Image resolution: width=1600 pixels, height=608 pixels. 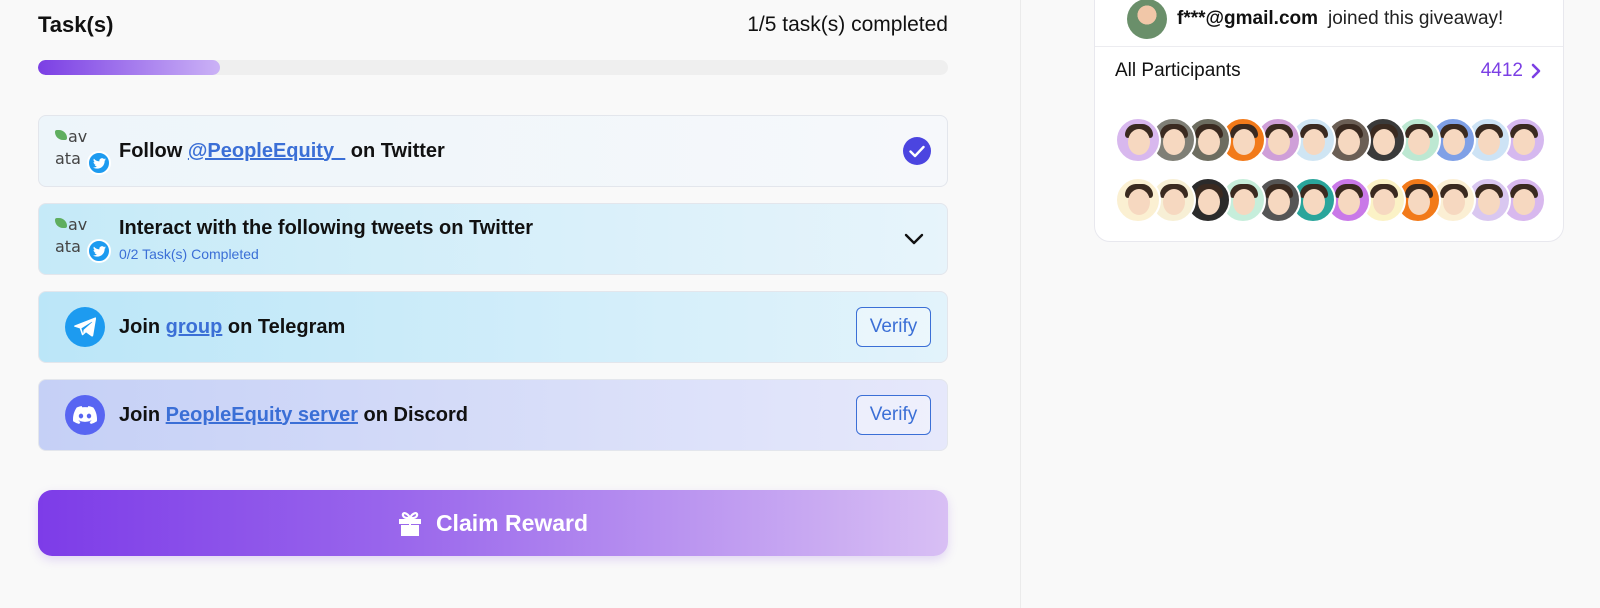 I want to click on task-subprogress: 0/2 Task(s) Completed, so click(x=189, y=253).